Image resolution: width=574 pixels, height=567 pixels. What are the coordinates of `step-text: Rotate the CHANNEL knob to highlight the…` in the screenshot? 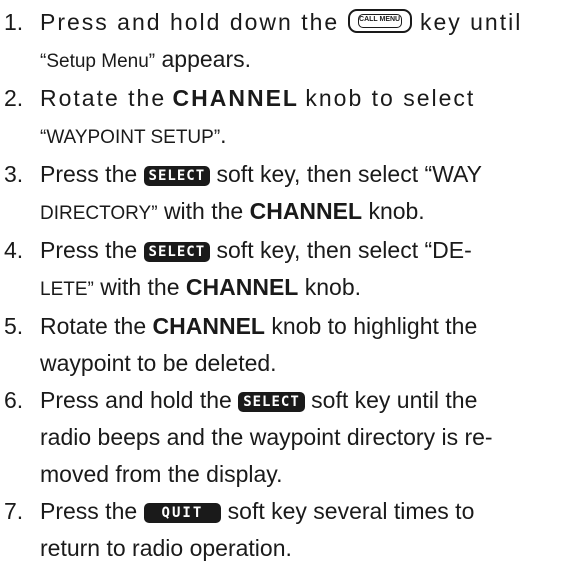 It's located at (259, 344).